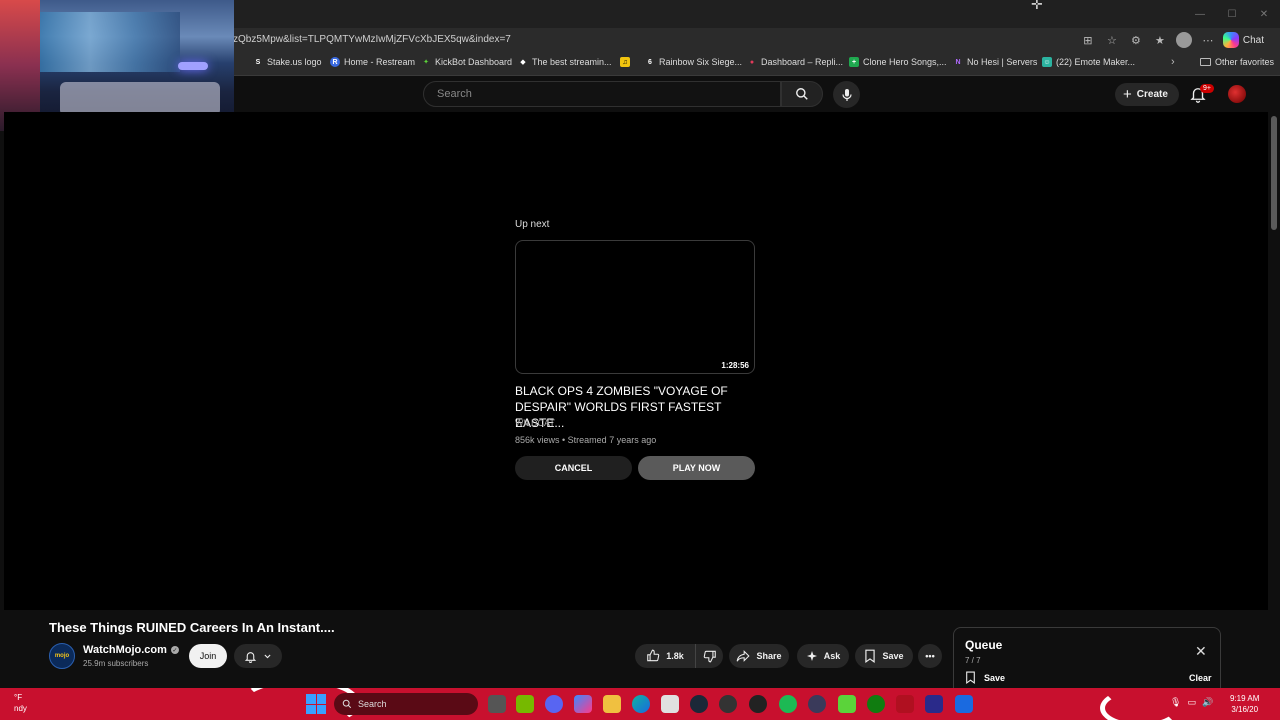 The image size is (1280, 720). I want to click on profile-icon, so click(1184, 40).